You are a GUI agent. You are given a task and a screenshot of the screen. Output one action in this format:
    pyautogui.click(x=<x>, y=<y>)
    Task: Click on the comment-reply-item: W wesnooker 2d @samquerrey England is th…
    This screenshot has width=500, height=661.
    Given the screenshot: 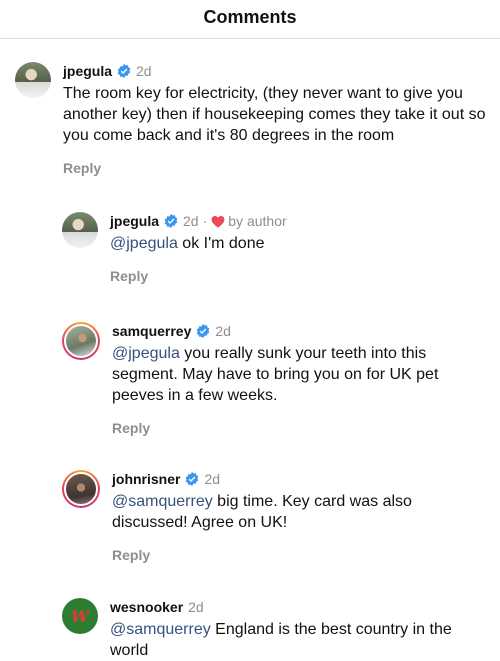 What is the action you would take?
    pyautogui.click(x=274, y=629)
    